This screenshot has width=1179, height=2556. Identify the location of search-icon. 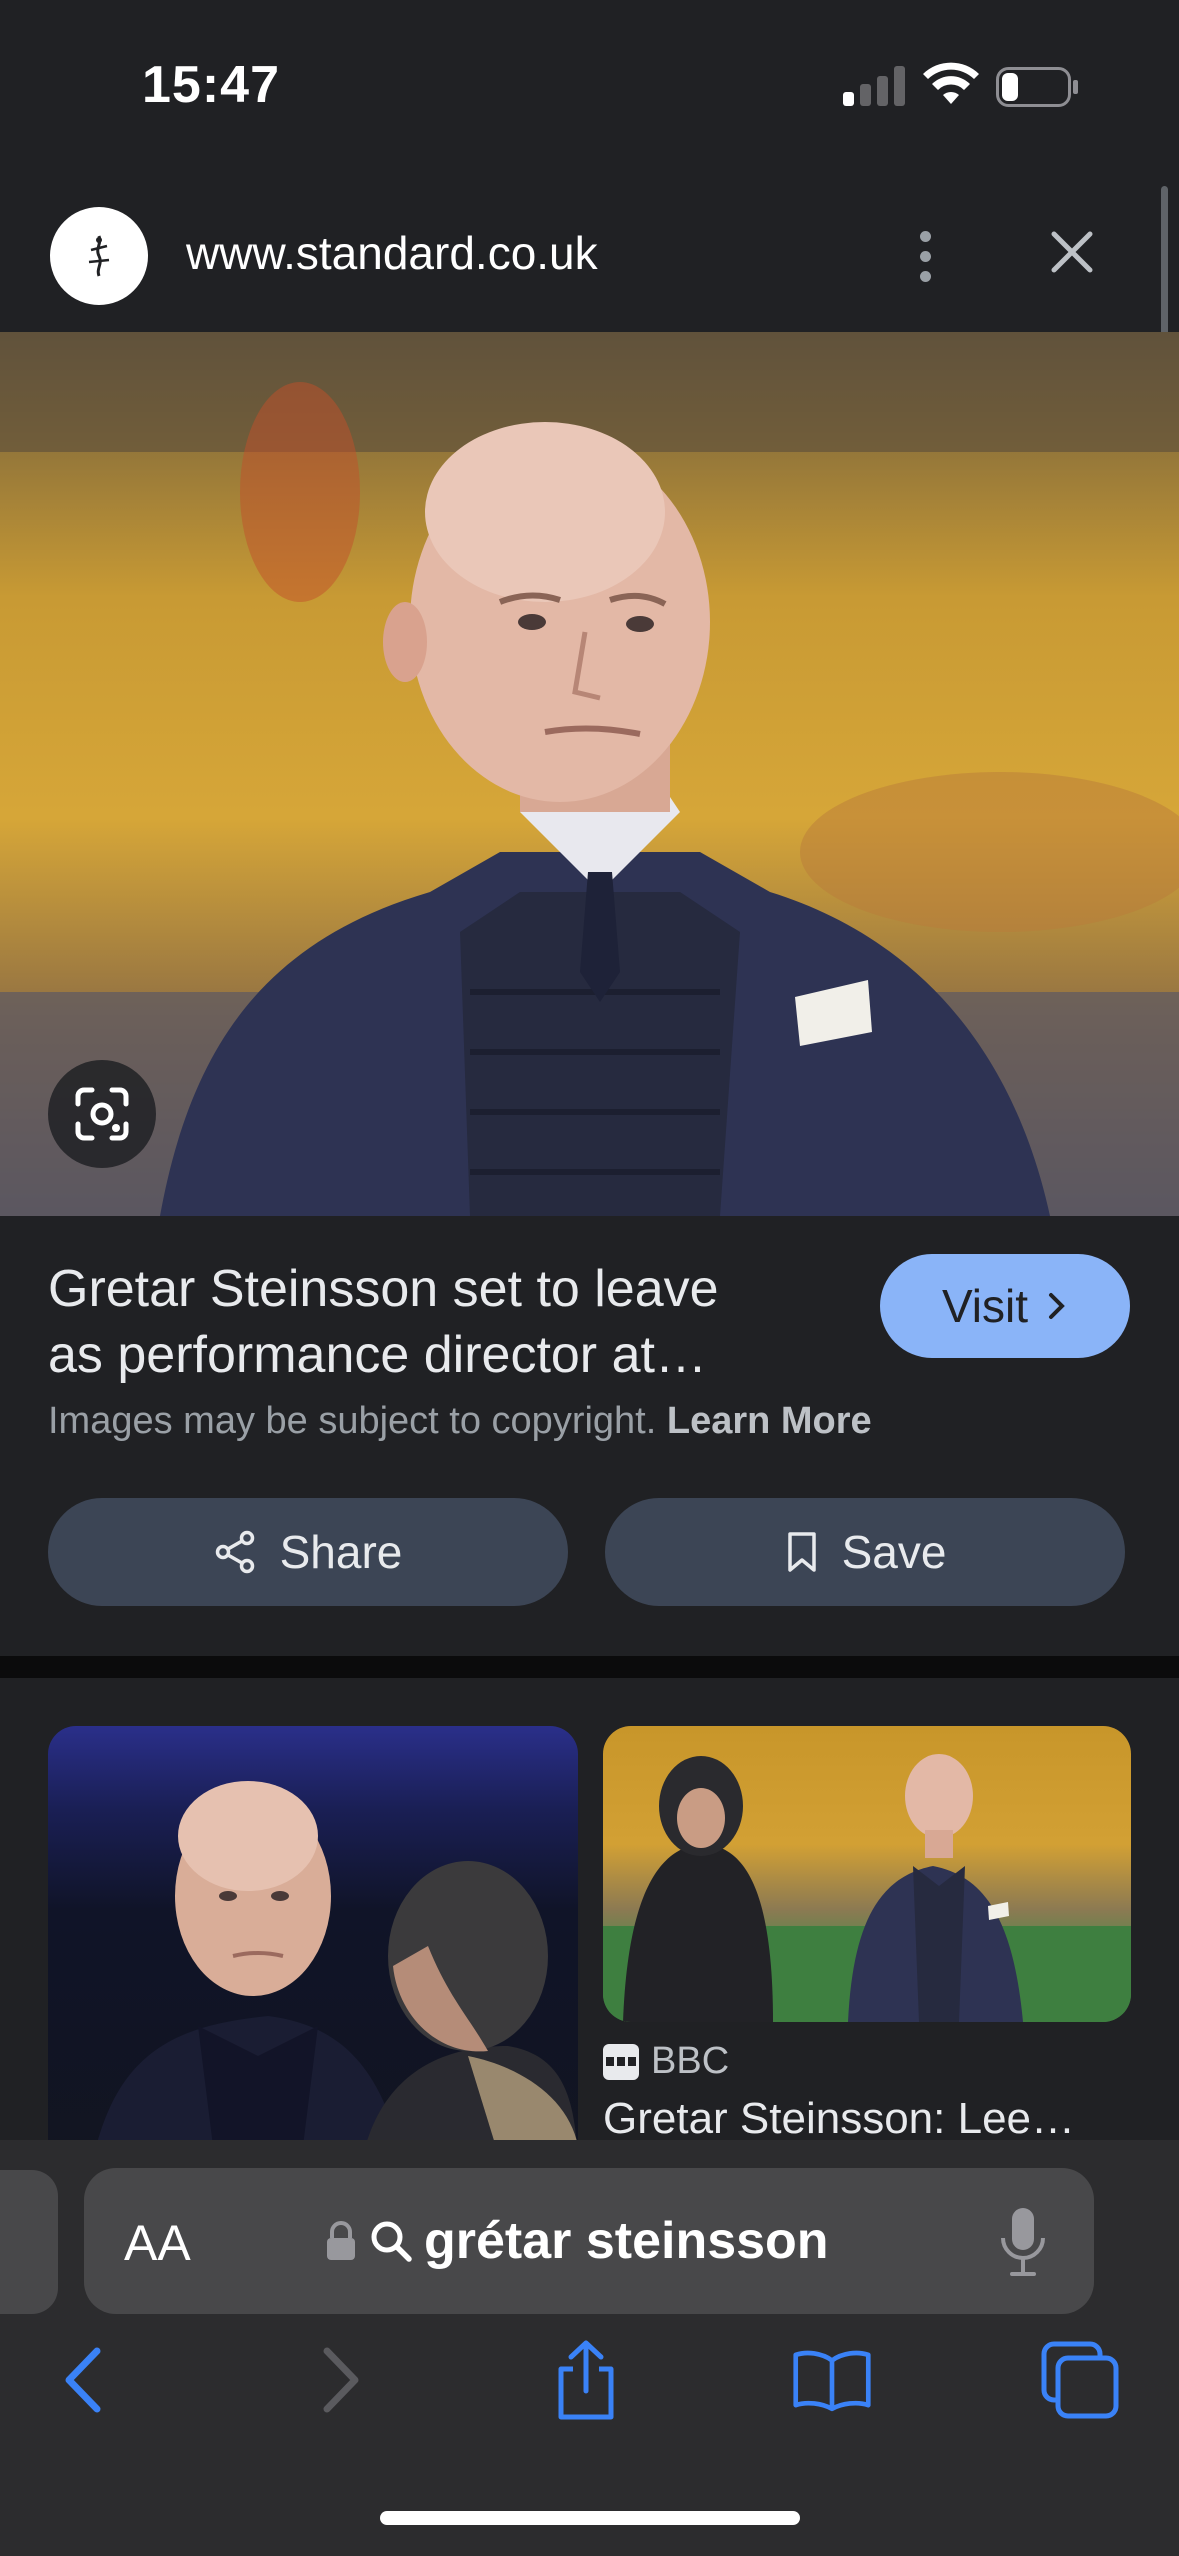
(391, 2241).